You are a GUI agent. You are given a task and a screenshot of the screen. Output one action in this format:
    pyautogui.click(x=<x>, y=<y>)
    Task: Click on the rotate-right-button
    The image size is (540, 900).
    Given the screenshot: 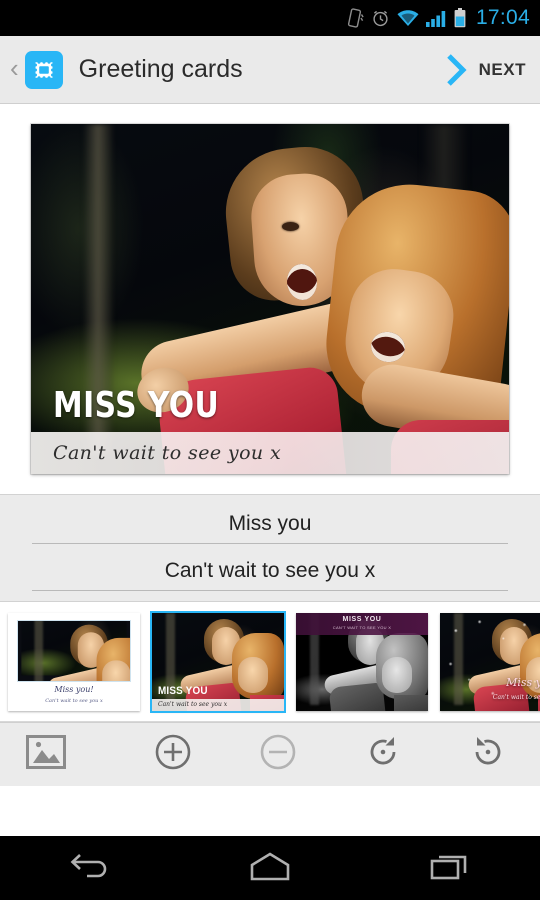 What is the action you would take?
    pyautogui.click(x=382, y=754)
    